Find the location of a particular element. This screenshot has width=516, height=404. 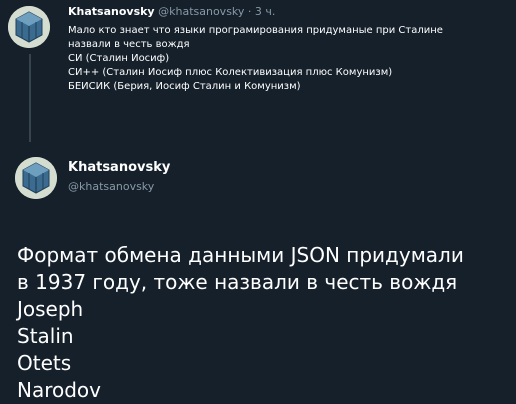

tweet-text-line: Stalin is located at coordinates (45, 336).